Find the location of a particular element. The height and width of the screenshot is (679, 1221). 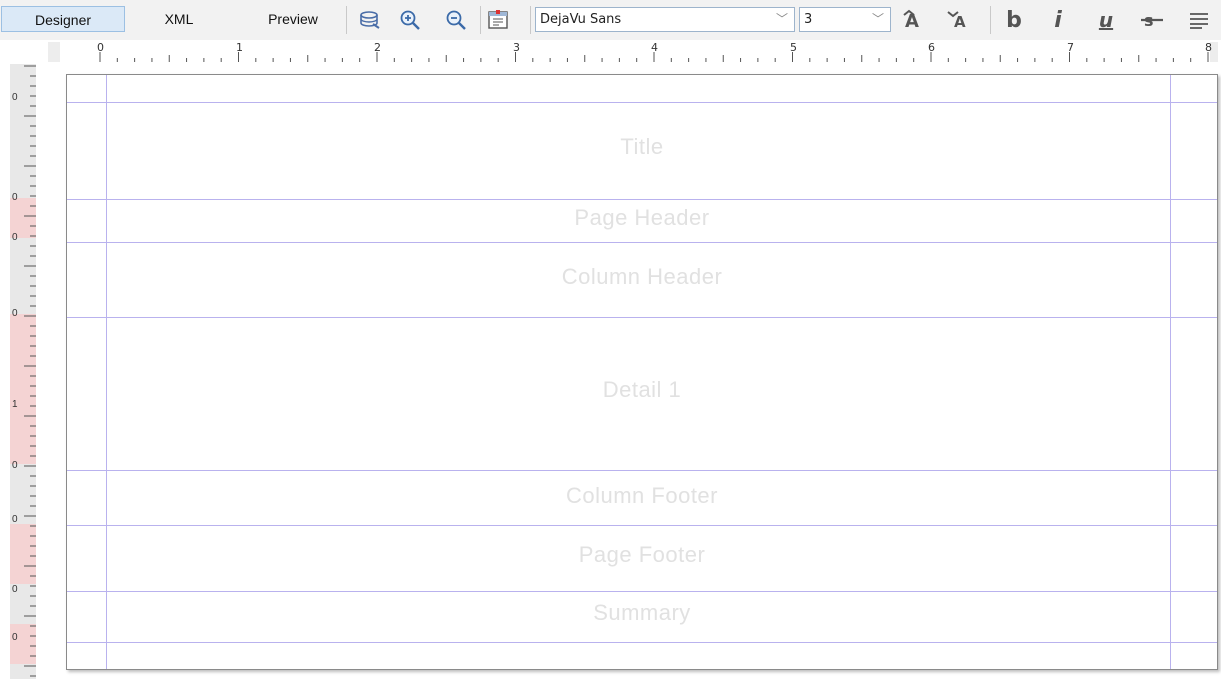

underline-icon: u is located at coordinates (1106, 20).